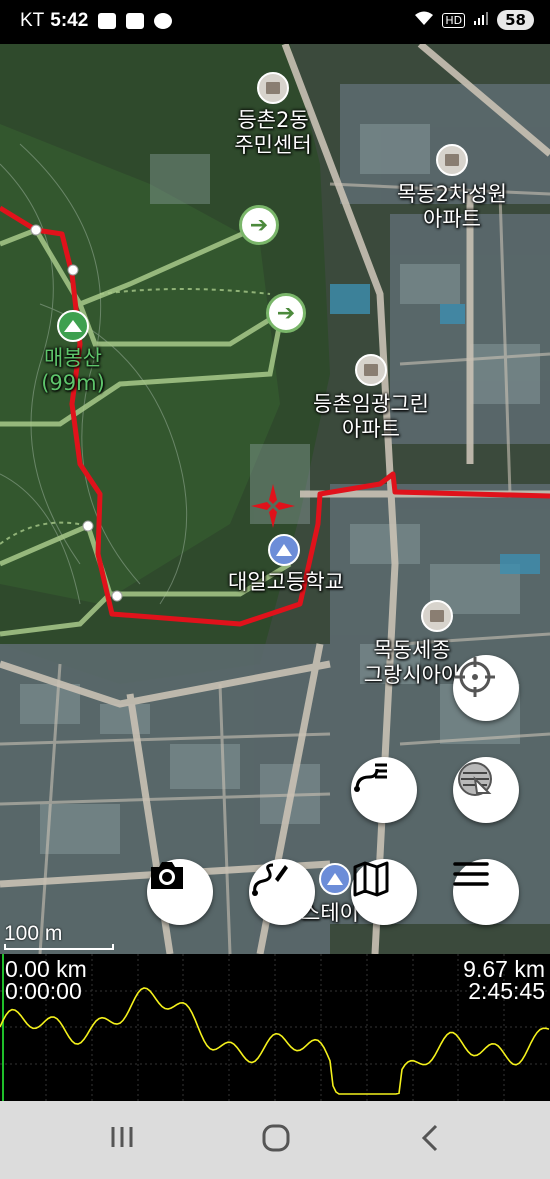 The image size is (550, 1179). I want to click on recent-apps-icon, so click(122, 1137).